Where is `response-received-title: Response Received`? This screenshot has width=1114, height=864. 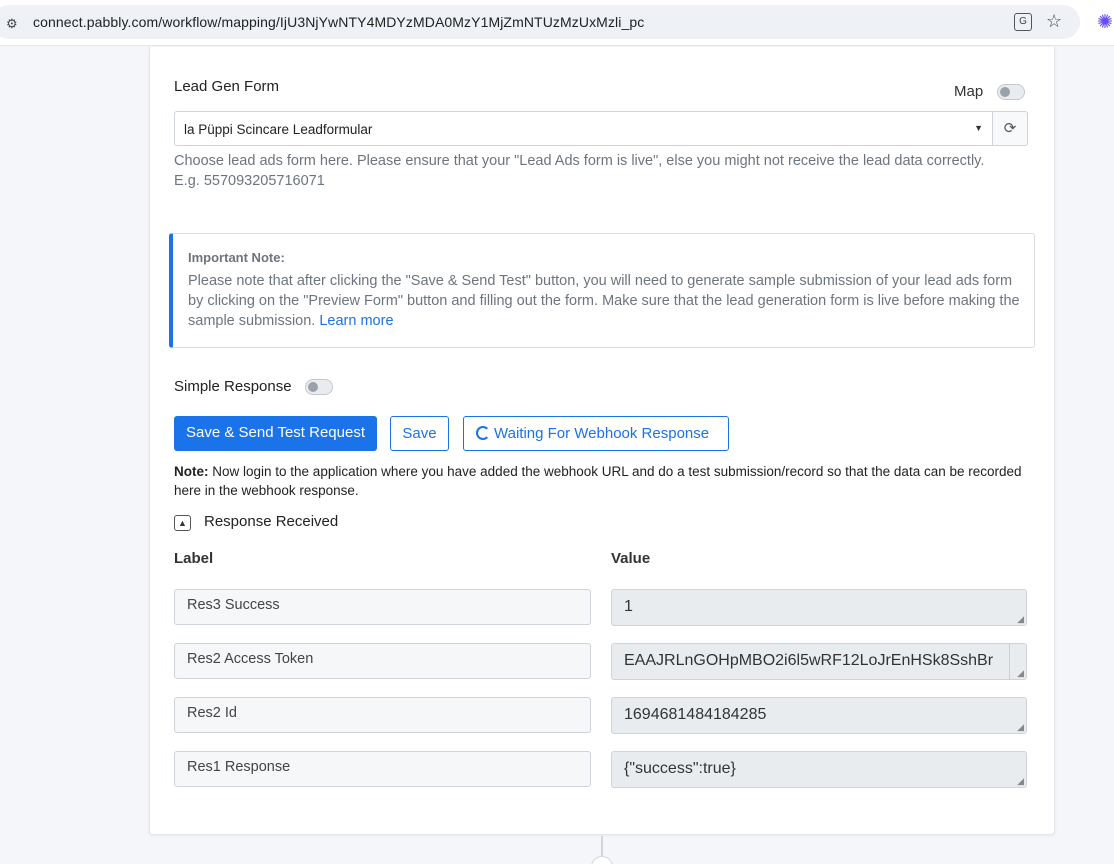
response-received-title: Response Received is located at coordinates (271, 521).